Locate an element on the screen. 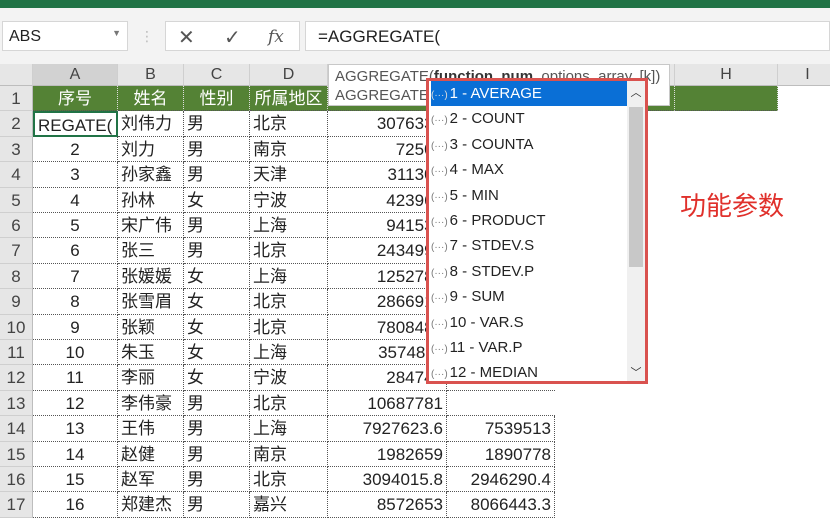 This screenshot has height=518, width=830. cell: 8 is located at coordinates (75, 302).